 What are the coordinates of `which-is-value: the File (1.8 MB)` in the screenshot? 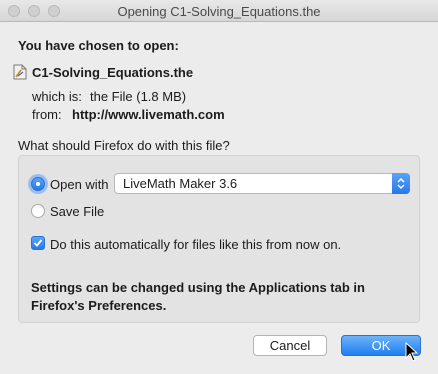 It's located at (138, 96).